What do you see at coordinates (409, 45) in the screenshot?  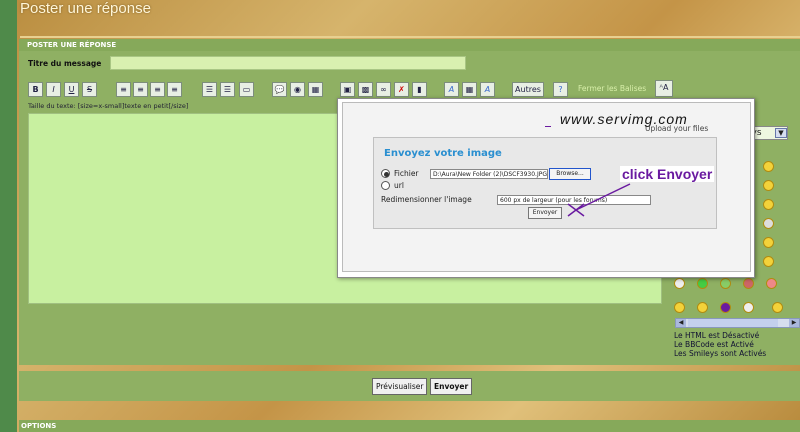 I see `form-header: POSTER UNE RÉPONSE` at bounding box center [409, 45].